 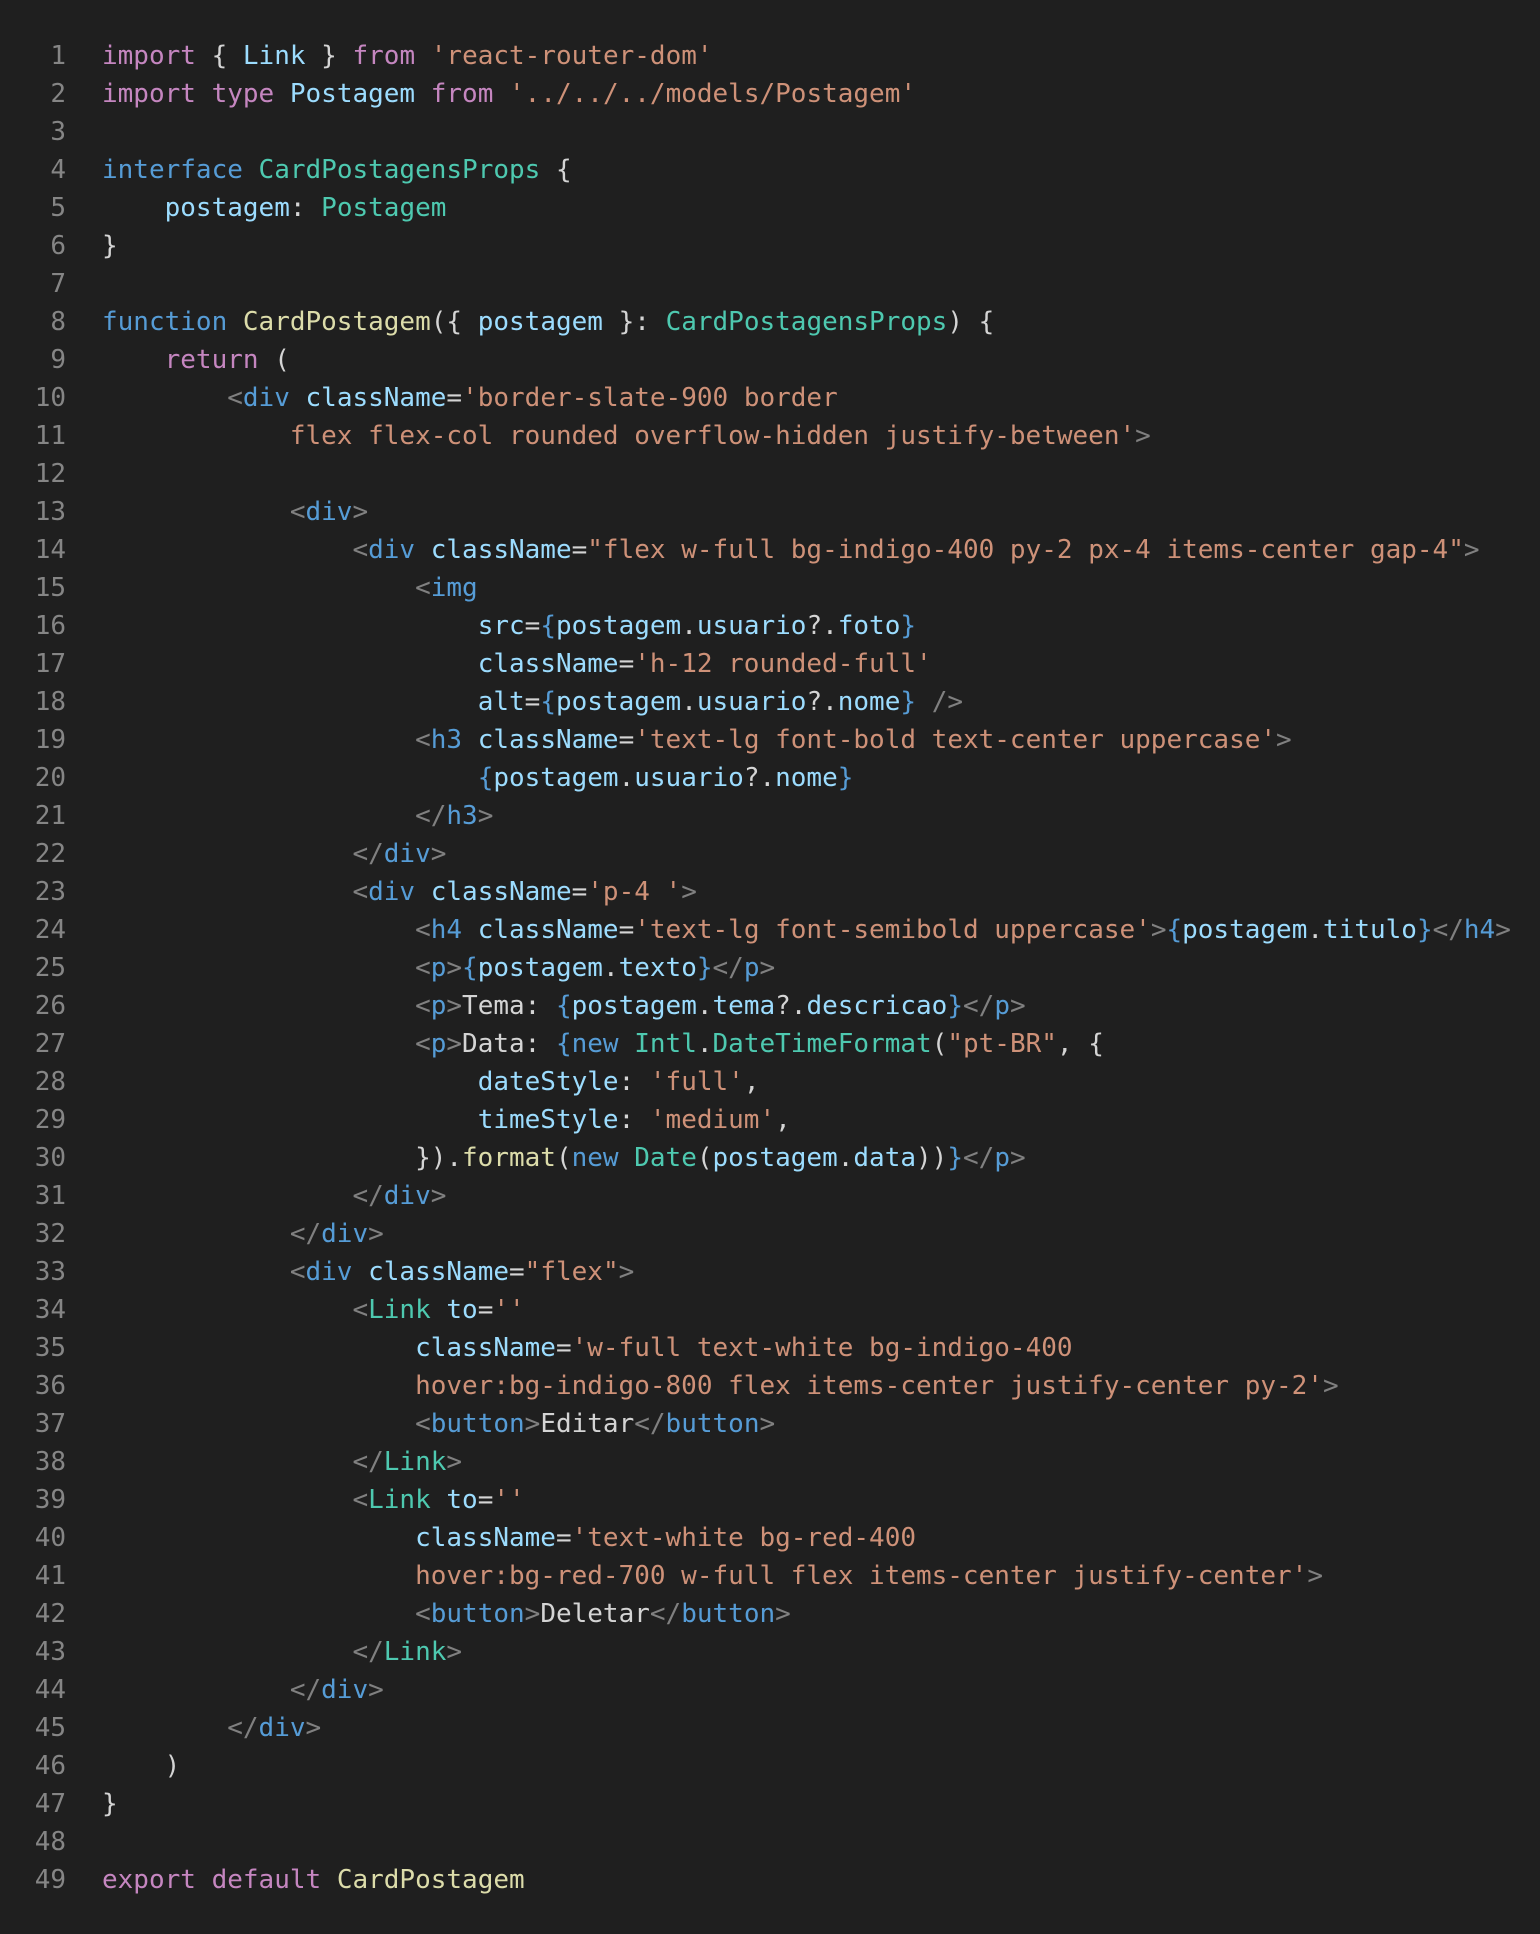 I want to click on code-line: 32 </div>, so click(x=770, y=1234).